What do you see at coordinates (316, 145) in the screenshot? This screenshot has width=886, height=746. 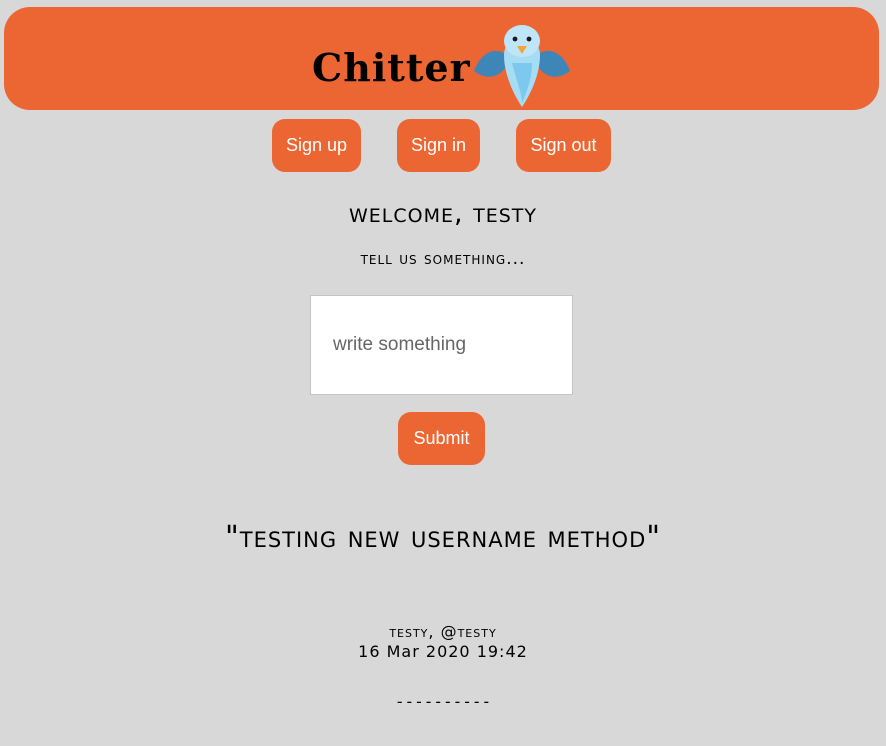 I see `sign-up-button: Sign up` at bounding box center [316, 145].